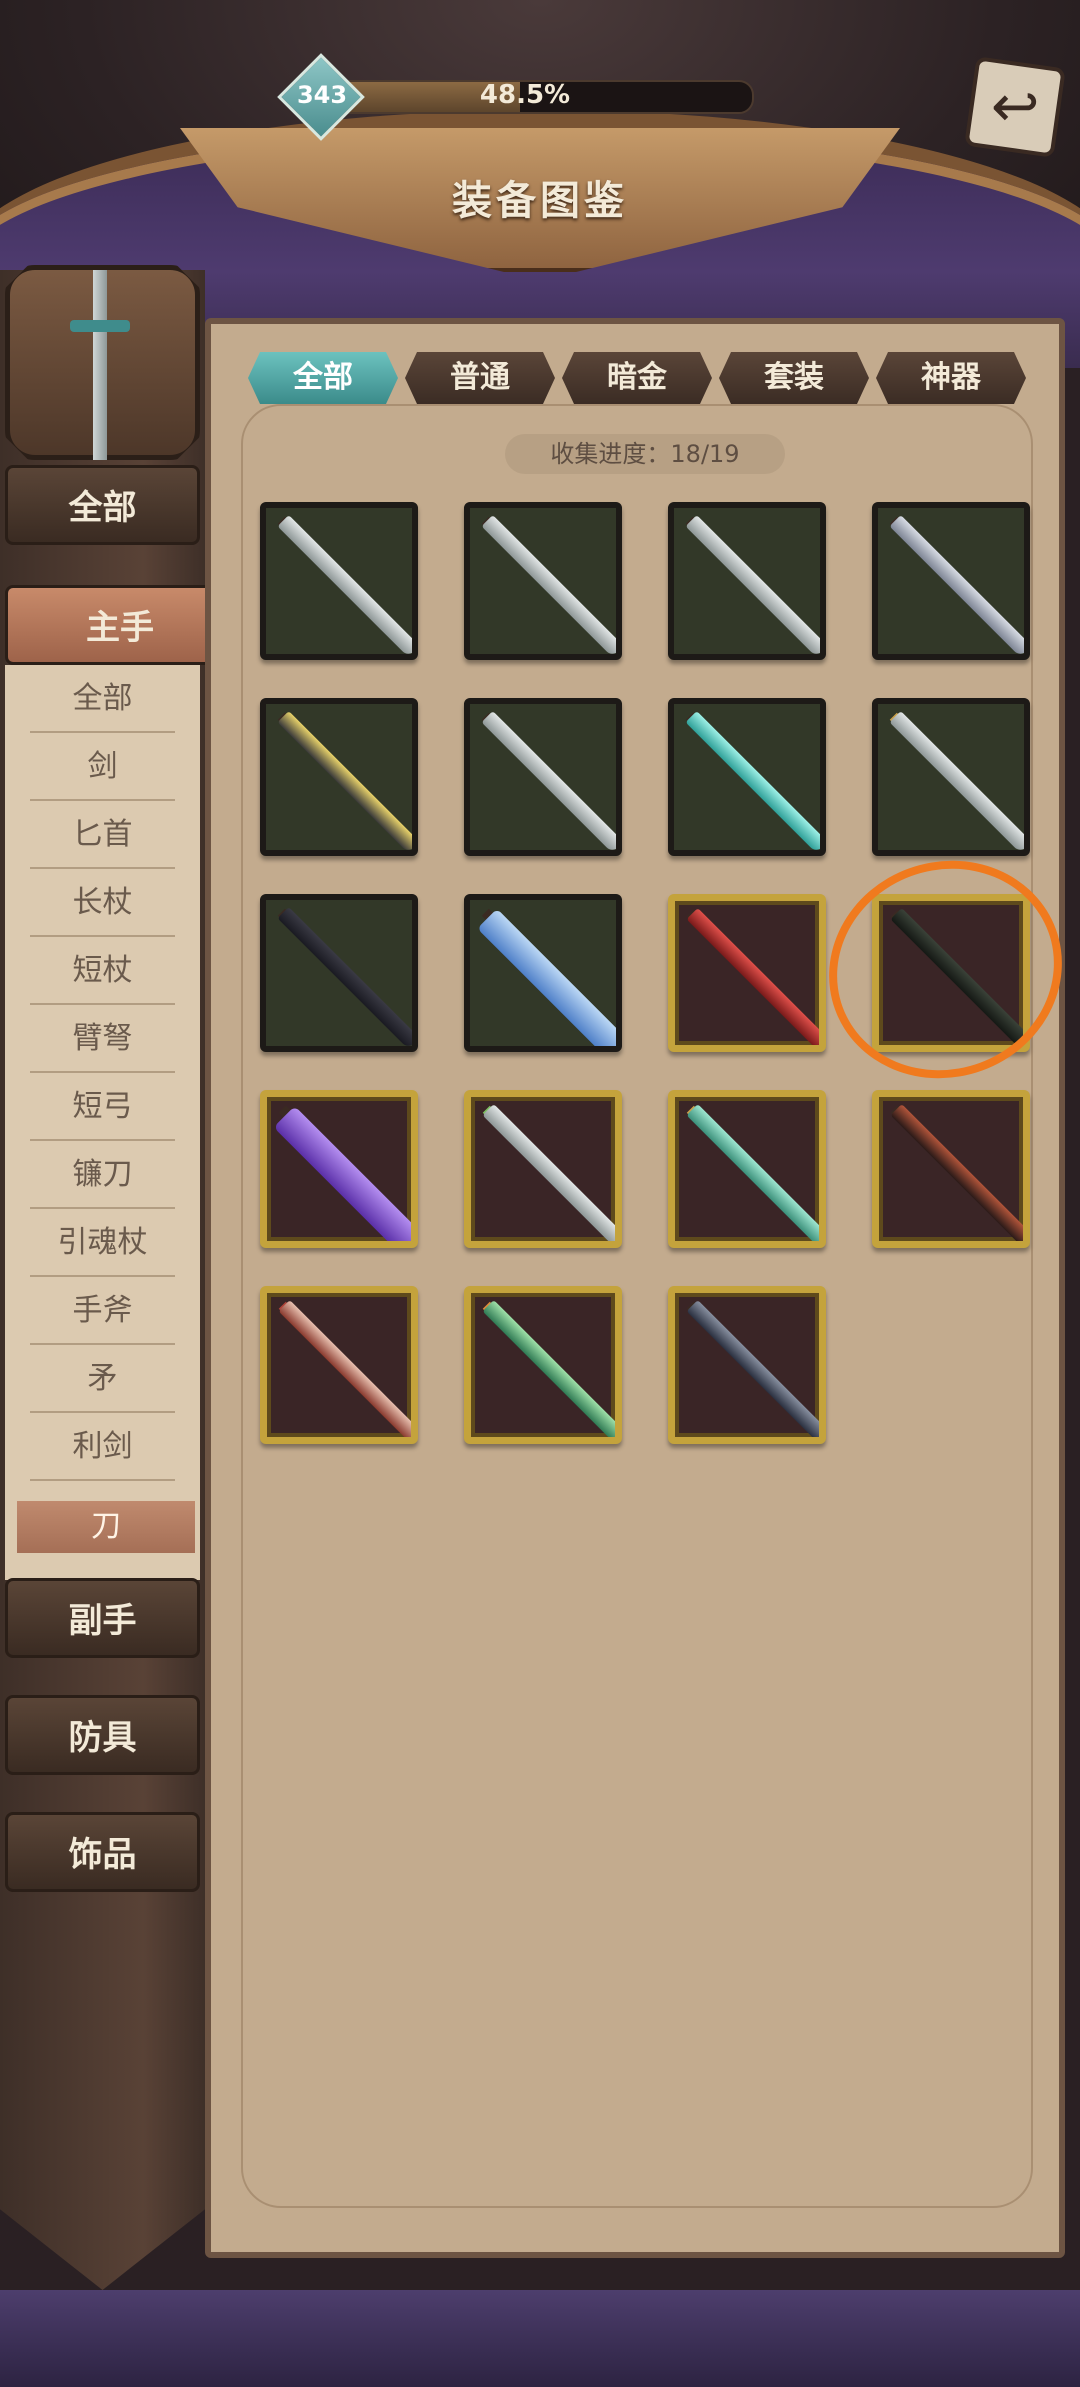 The width and height of the screenshot is (1080, 2387). I want to click on category-main-hand: 主手, so click(120, 625).